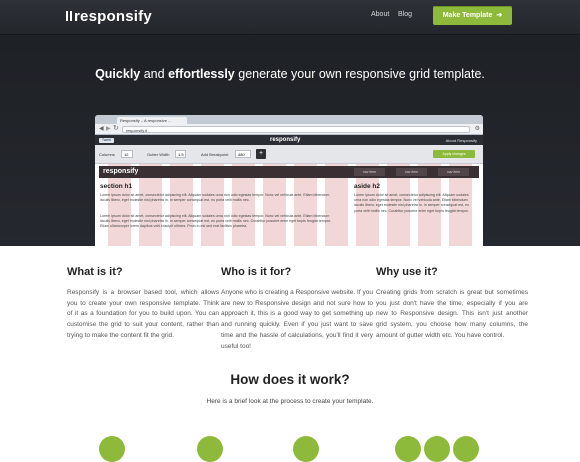  What do you see at coordinates (106, 140) in the screenshot?
I see `tweet-button: Tweet` at bounding box center [106, 140].